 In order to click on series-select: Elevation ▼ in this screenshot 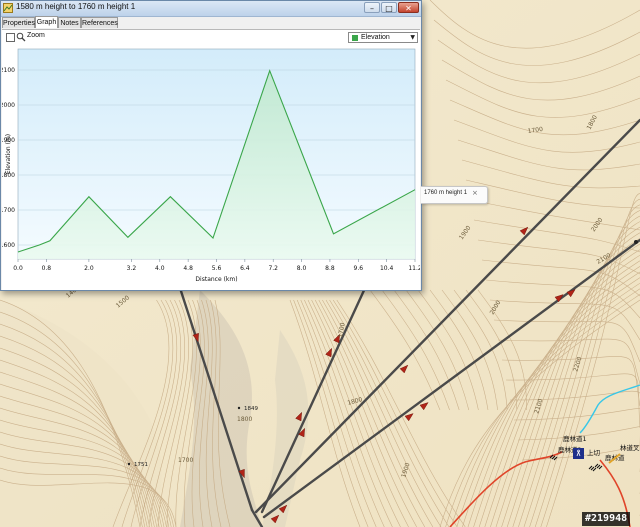, I will do `click(383, 37)`.